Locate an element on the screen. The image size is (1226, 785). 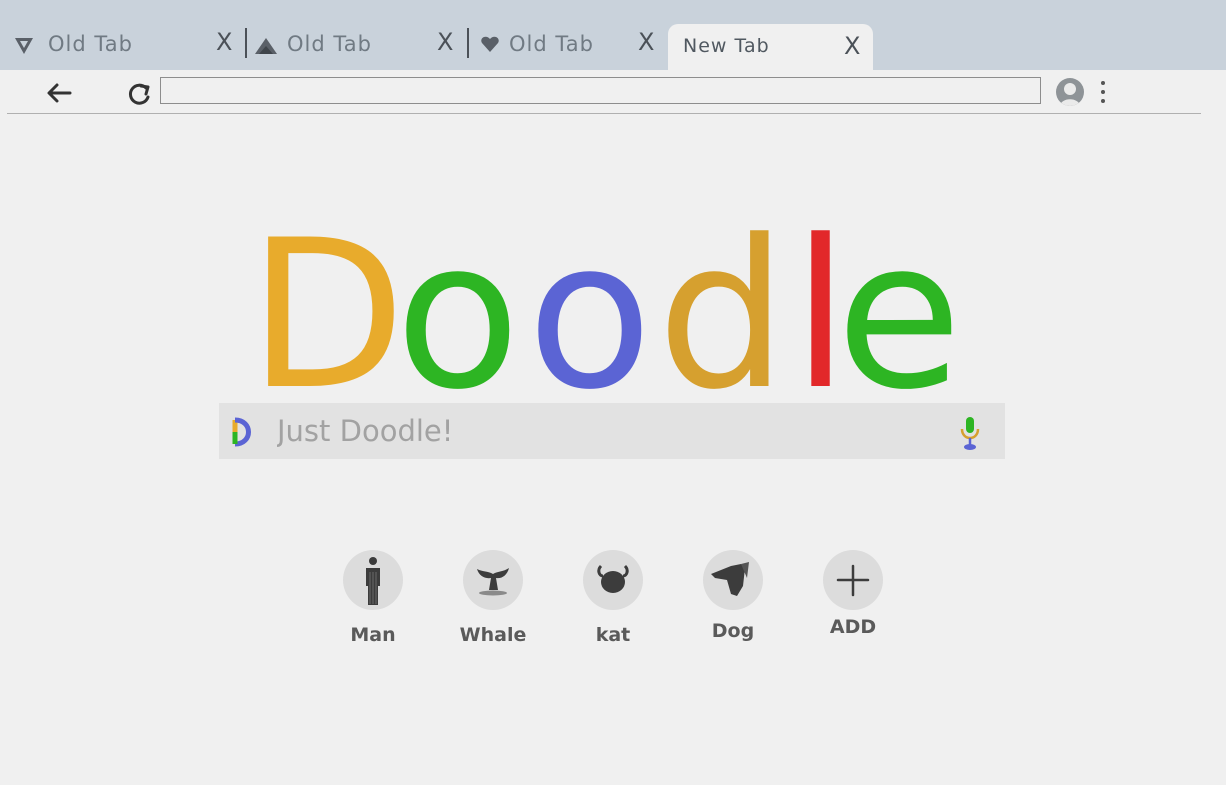
menu-button is located at coordinates (1103, 93).